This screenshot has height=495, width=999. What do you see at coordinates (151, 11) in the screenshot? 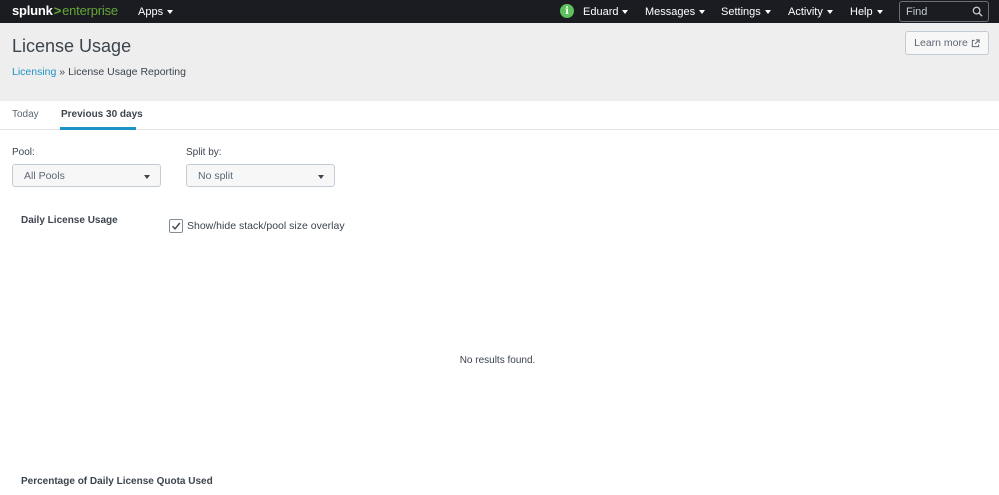
I see `apps-menu-label: Apps` at bounding box center [151, 11].